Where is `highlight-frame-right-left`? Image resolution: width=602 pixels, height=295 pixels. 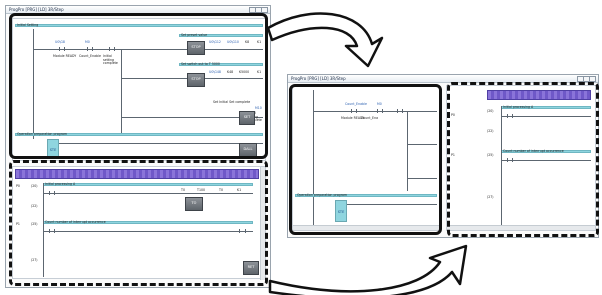 highlight-frame-right-left is located at coordinates (365, 159).